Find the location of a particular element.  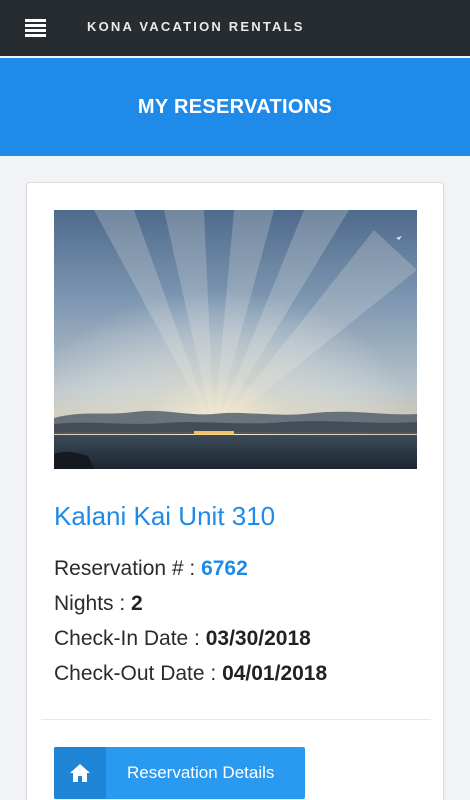

page-title-bar: MY RESERVATIONS is located at coordinates (235, 107).